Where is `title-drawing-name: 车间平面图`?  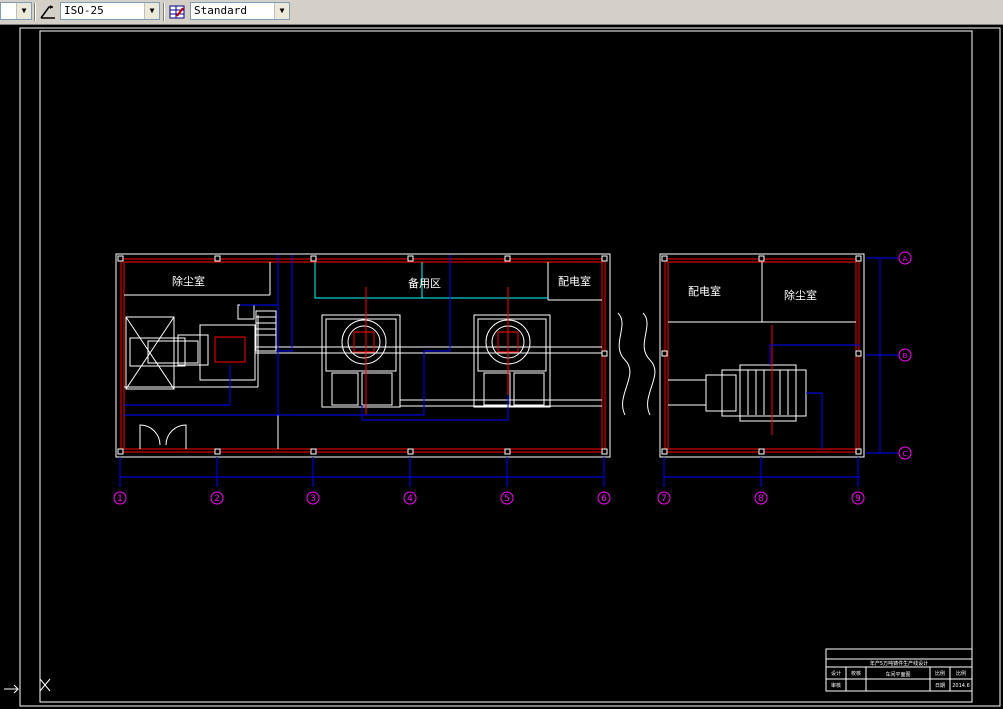
title-drawing-name: 车间平面图 is located at coordinates (897, 674).